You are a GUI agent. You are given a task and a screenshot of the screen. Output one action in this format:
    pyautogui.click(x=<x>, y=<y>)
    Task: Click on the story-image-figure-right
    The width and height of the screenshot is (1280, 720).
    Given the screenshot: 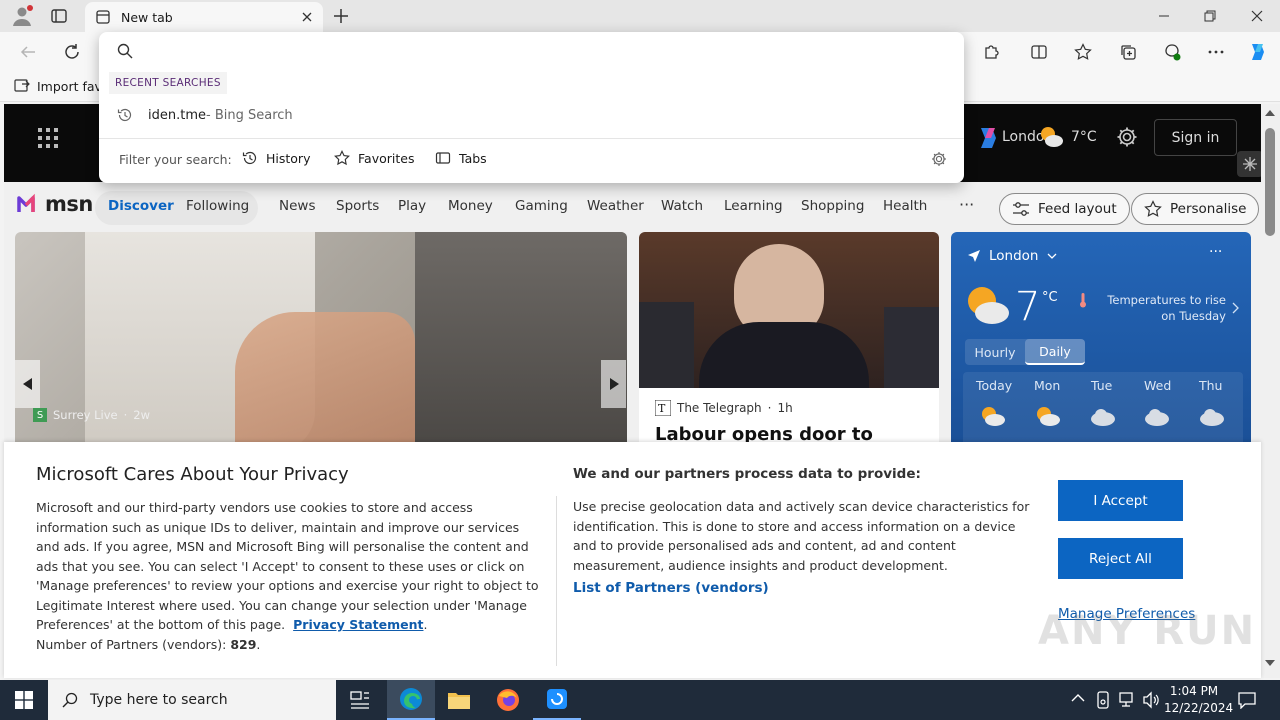 What is the action you would take?
    pyautogui.click(x=911, y=347)
    